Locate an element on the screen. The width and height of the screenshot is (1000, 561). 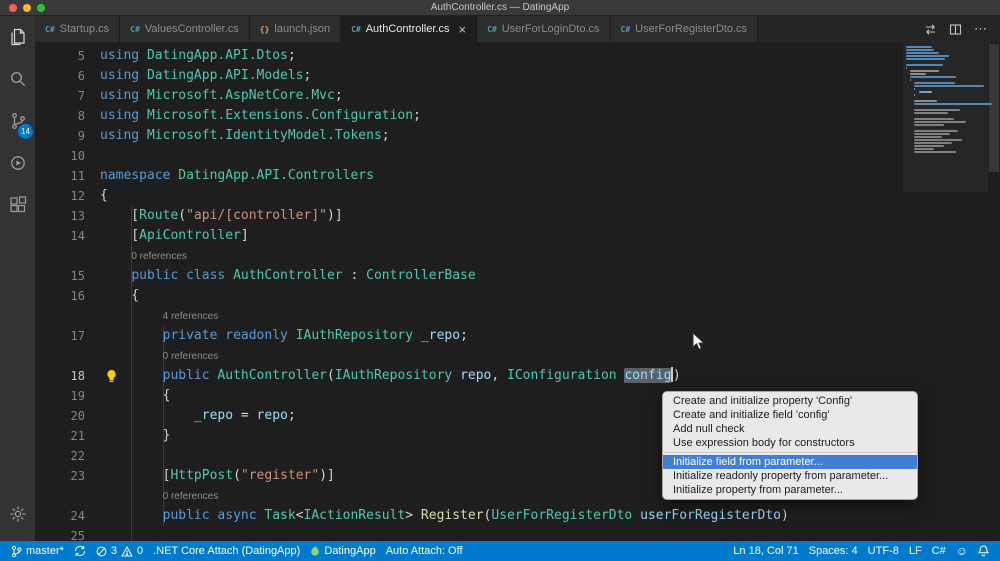
close-icon: × is located at coordinates (462, 29).